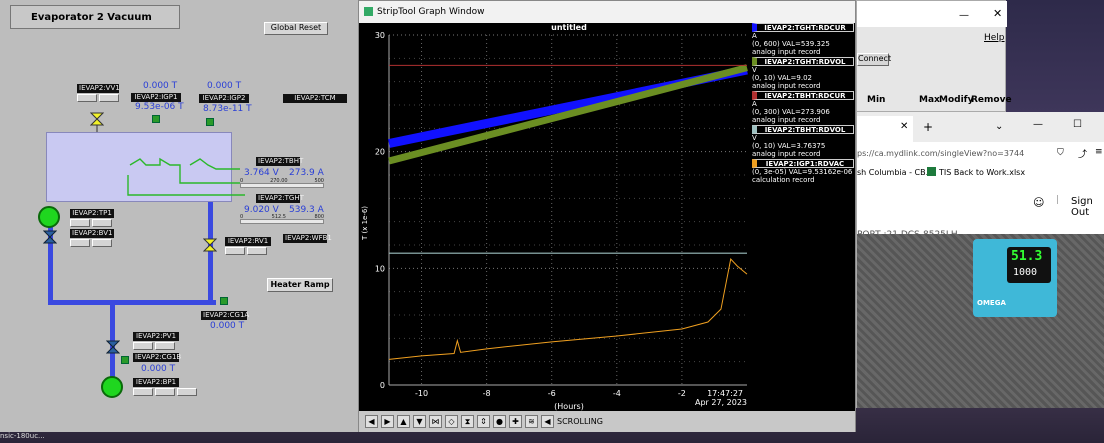 Image resolution: width=1104 pixels, height=443 pixels. I want to click on y-tick-label: 20, so click(380, 152).